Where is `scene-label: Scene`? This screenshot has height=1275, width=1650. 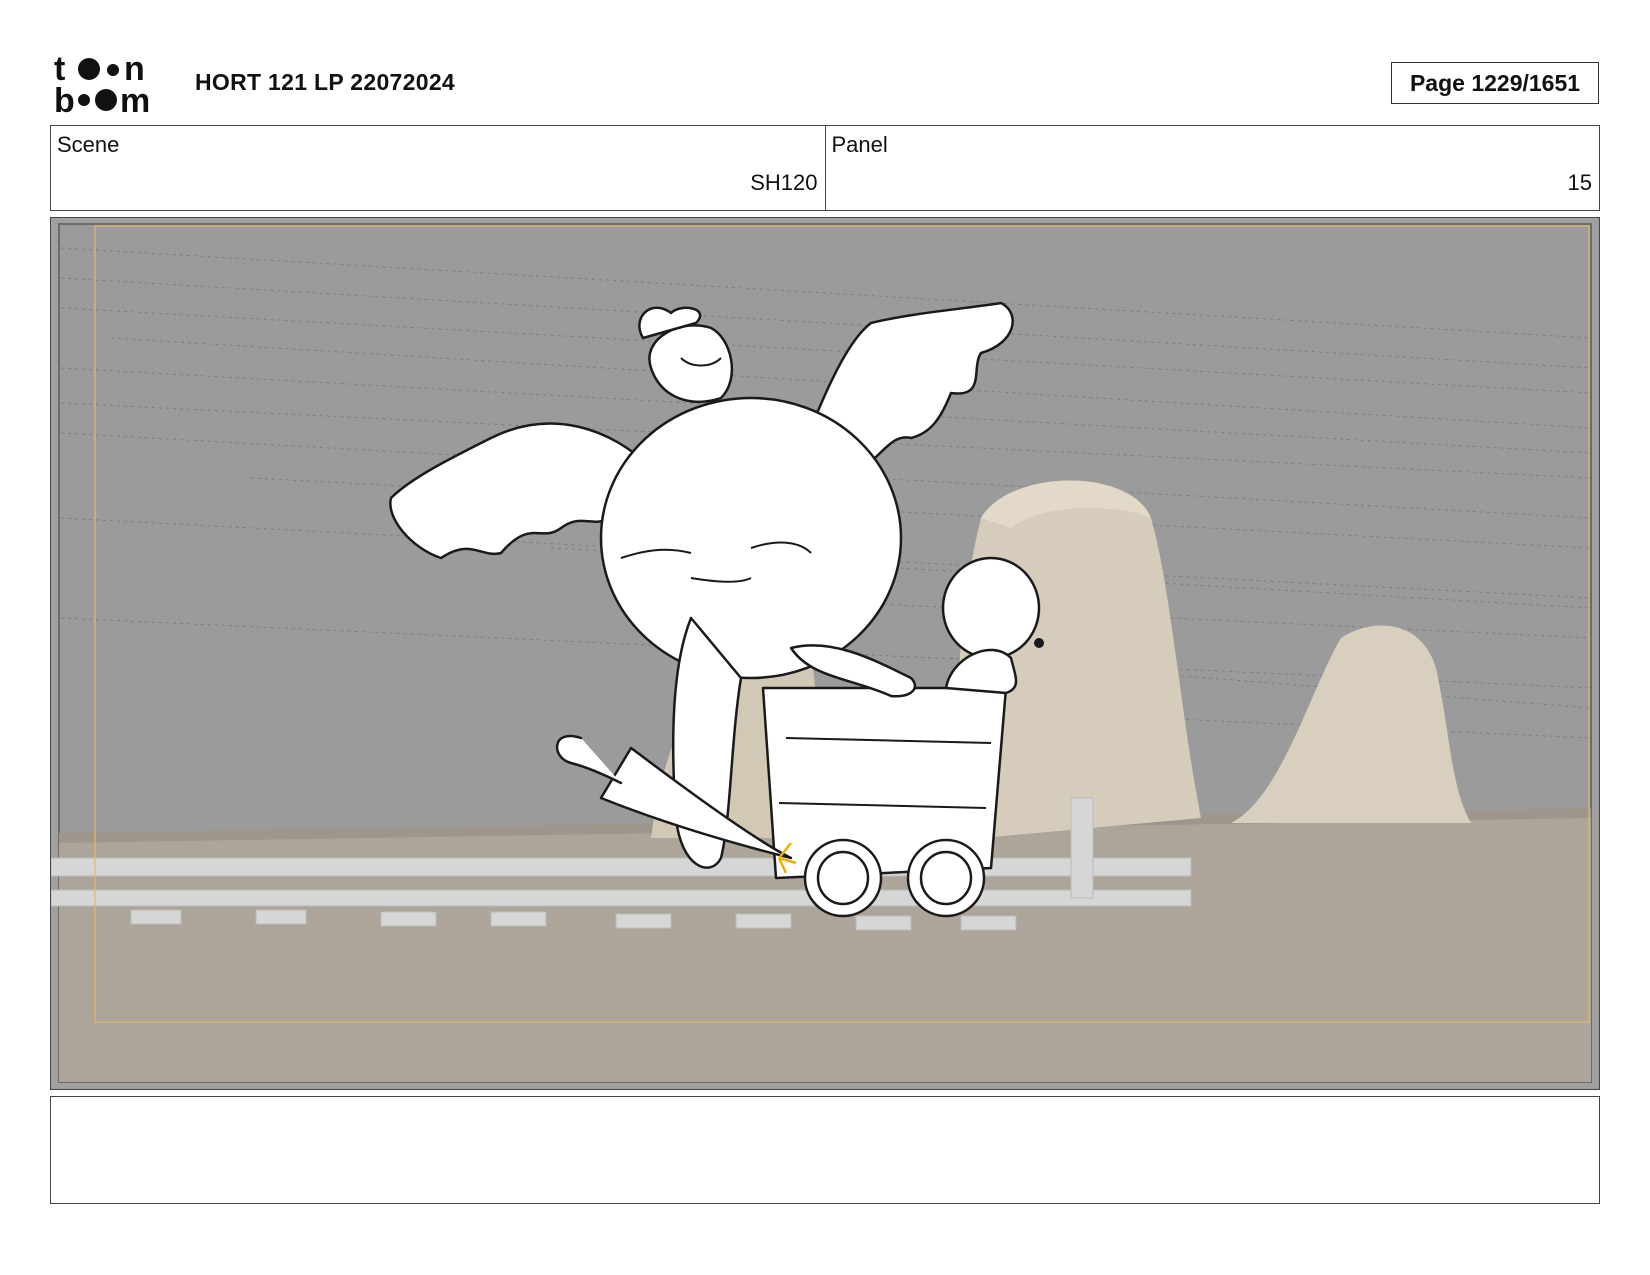
scene-label: Scene is located at coordinates (88, 144).